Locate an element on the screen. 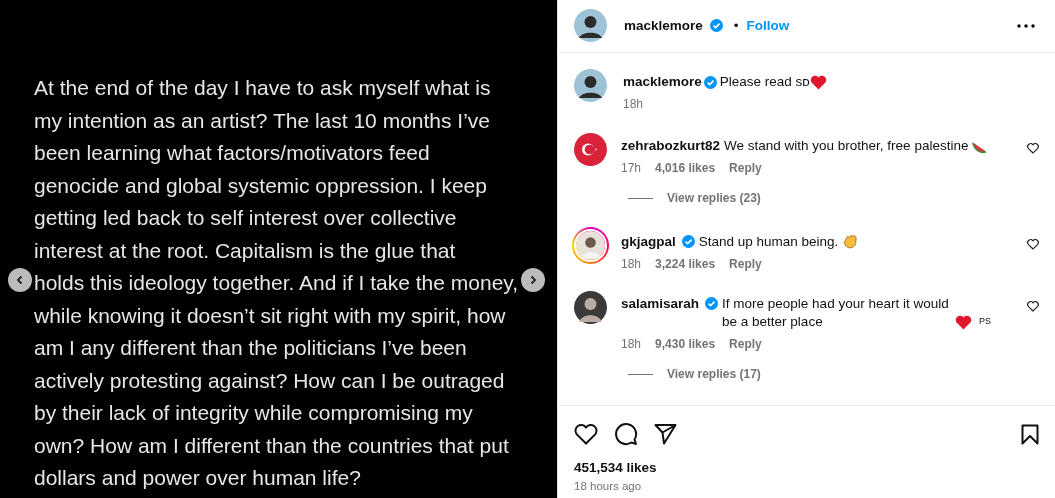  comment-text: We stand with you brother, free palestine is located at coordinates (846, 146).